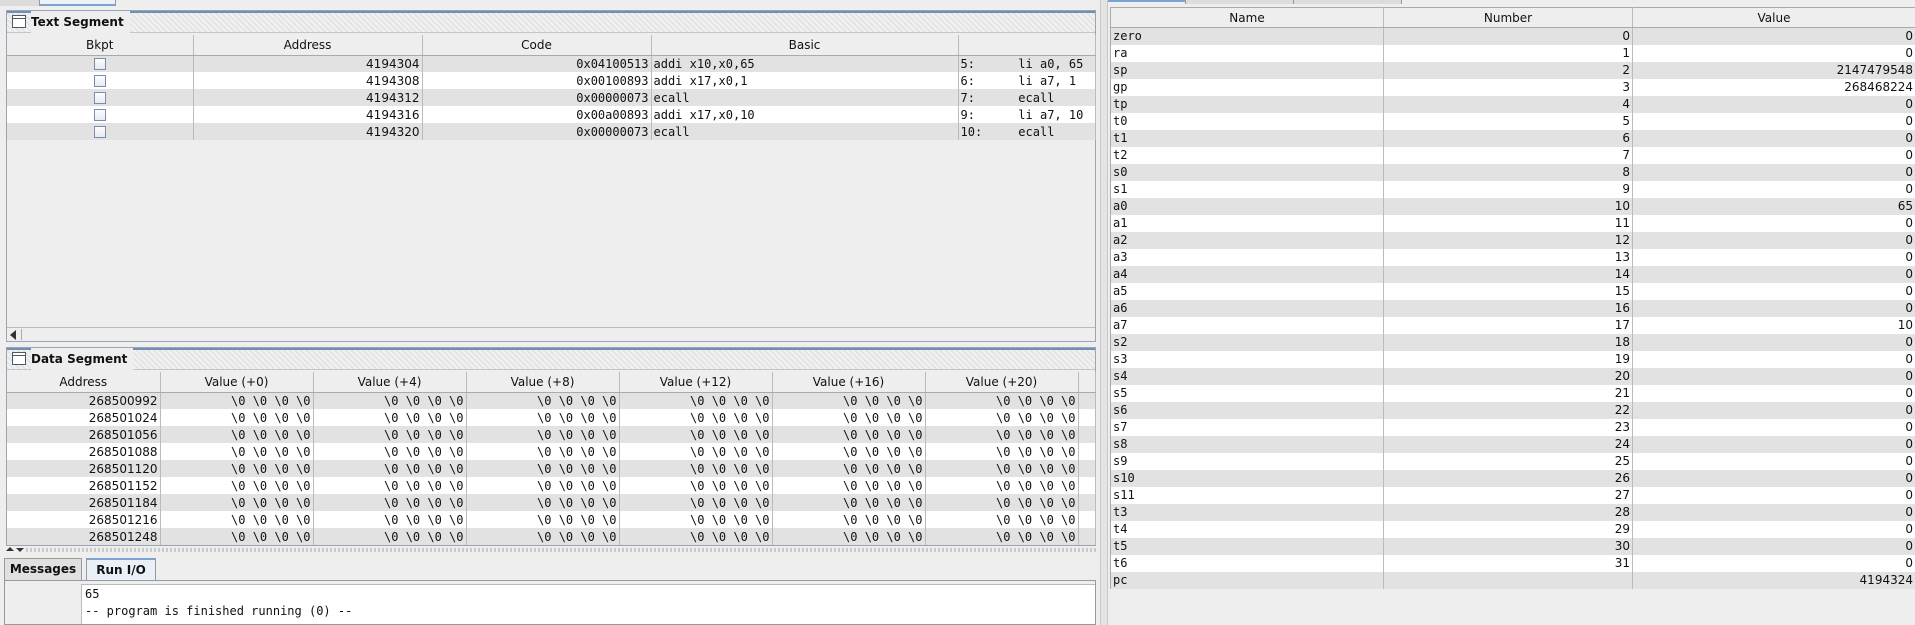 The height and width of the screenshot is (625, 1915). I want to click on register-row: a5 15 0, so click(1512, 291).